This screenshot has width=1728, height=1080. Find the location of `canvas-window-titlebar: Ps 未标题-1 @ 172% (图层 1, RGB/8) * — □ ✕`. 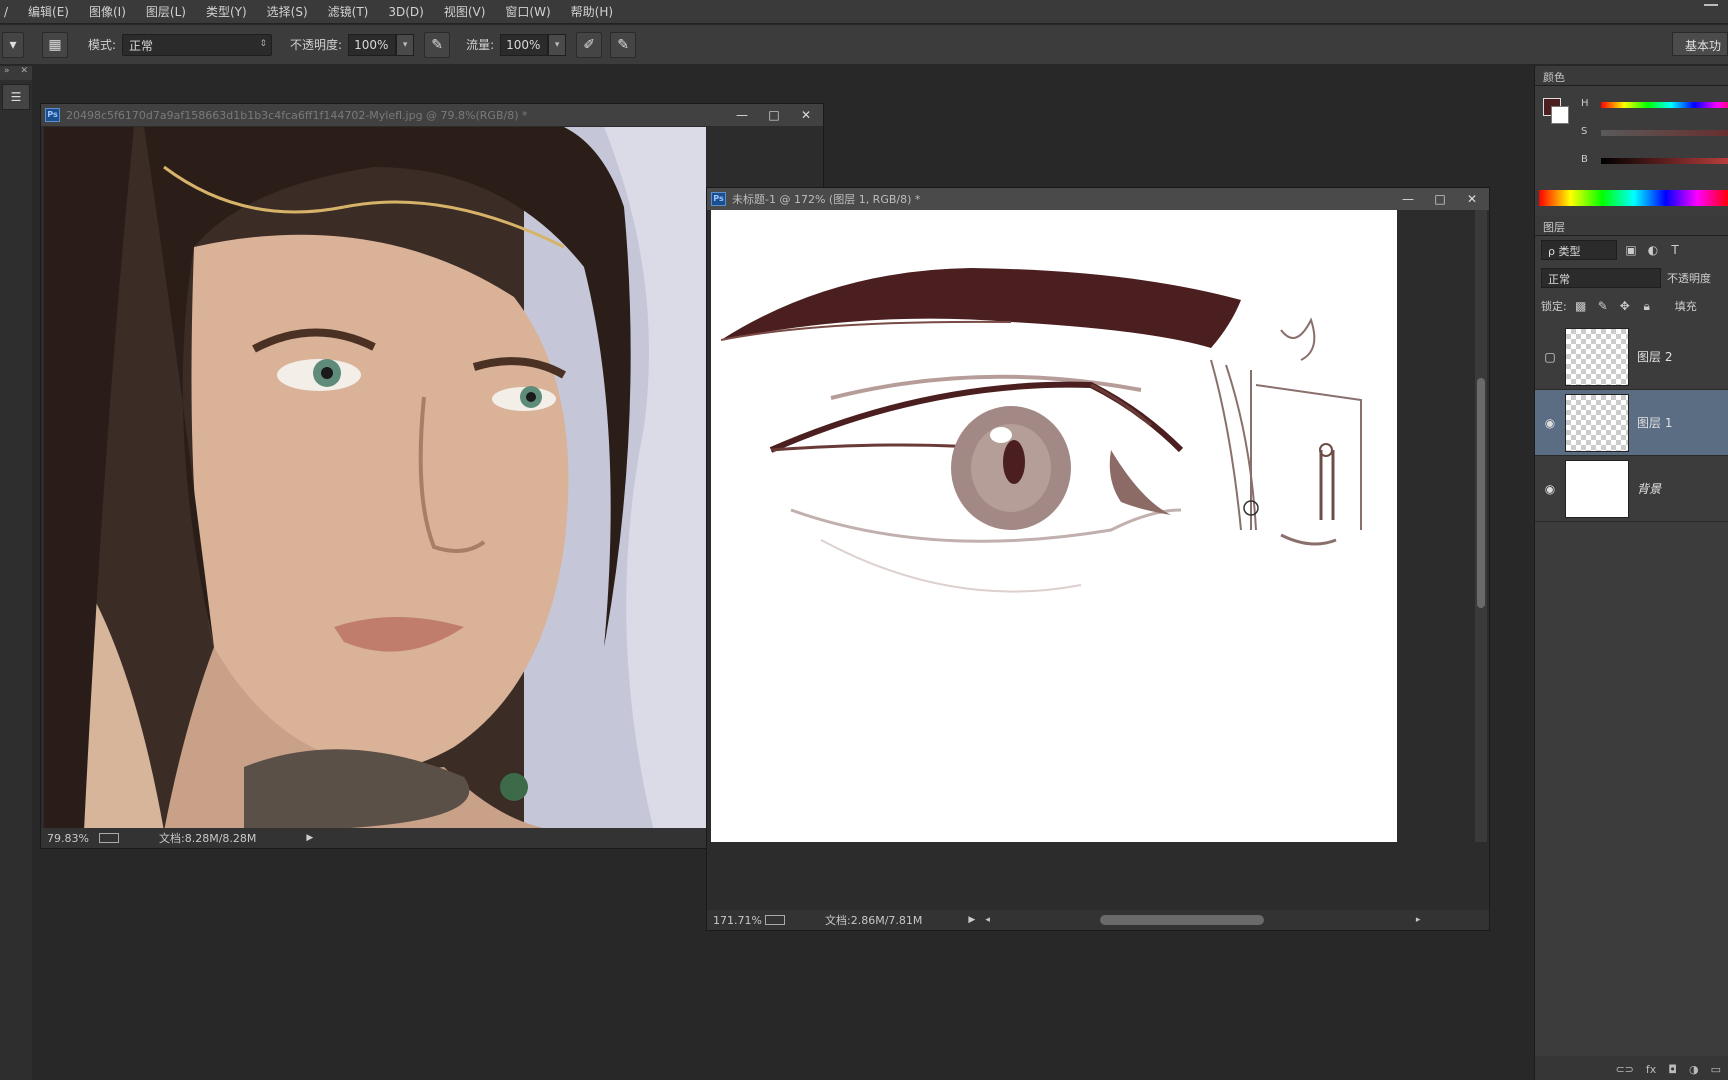

canvas-window-titlebar: Ps 未标题-1 @ 172% (图层 1, RGB/8) * — □ ✕ is located at coordinates (1098, 199).